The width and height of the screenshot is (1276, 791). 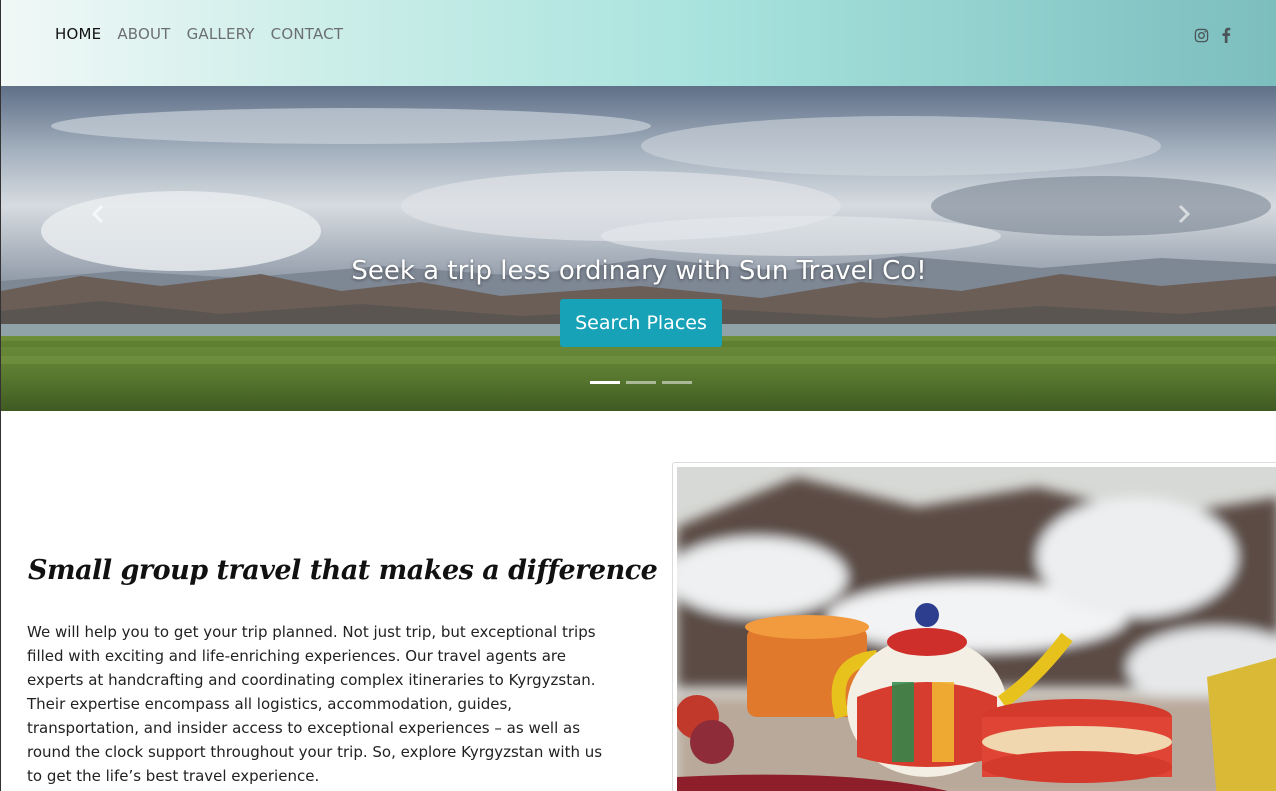 I want to click on nav-link-home: HOME, so click(x=78, y=34).